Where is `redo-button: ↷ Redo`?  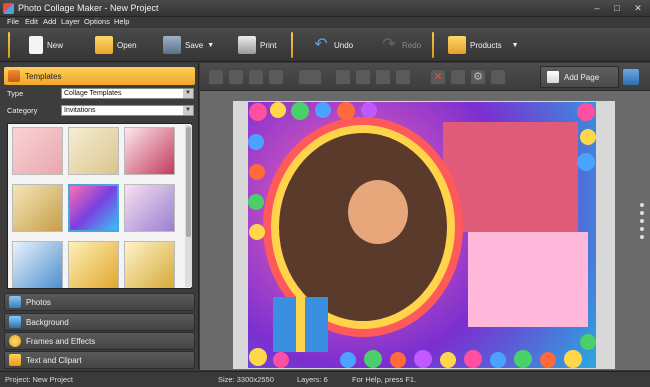 redo-button: ↷ Redo is located at coordinates (400, 45).